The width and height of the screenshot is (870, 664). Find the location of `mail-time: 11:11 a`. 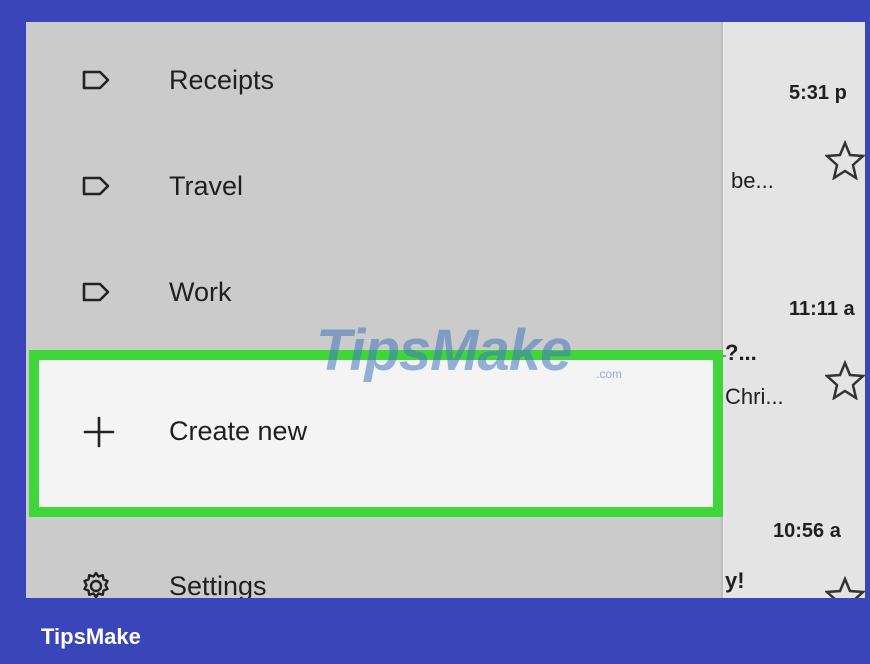

mail-time: 11:11 a is located at coordinates (822, 309).